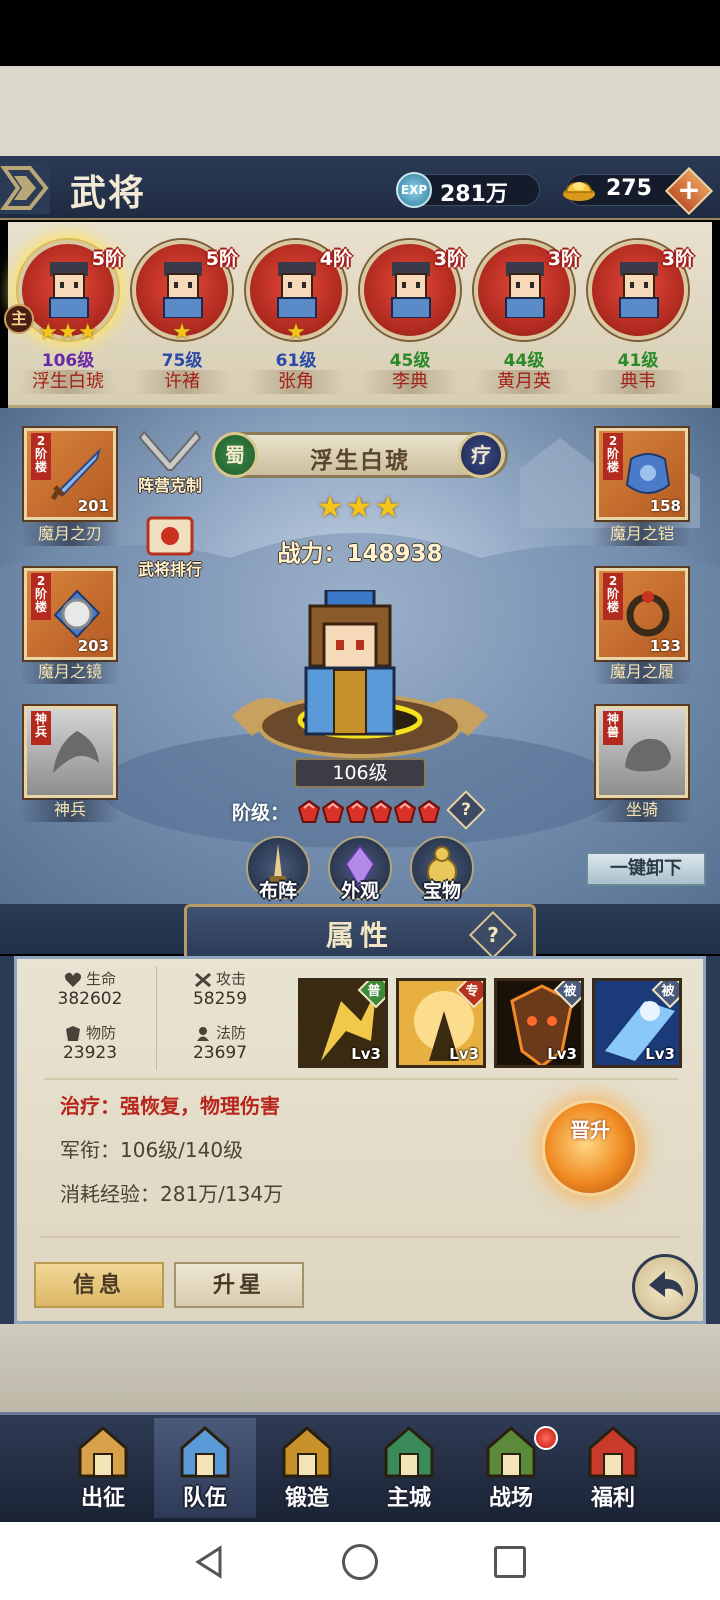 Image resolution: width=720 pixels, height=1600 pixels. I want to click on hero-name-label: 典韦, so click(638, 382).